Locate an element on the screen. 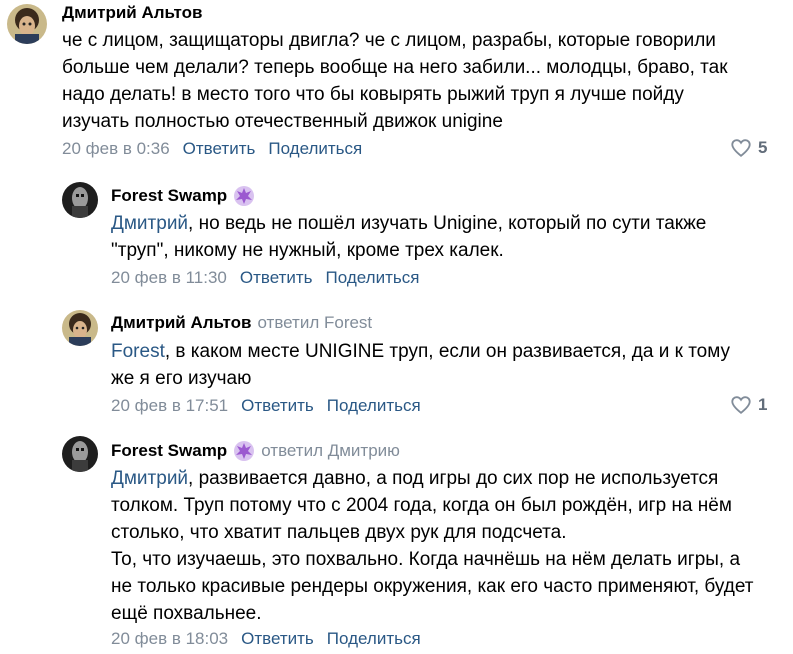 Image resolution: width=793 pixels, height=654 pixels. like-count: 1 is located at coordinates (763, 404).